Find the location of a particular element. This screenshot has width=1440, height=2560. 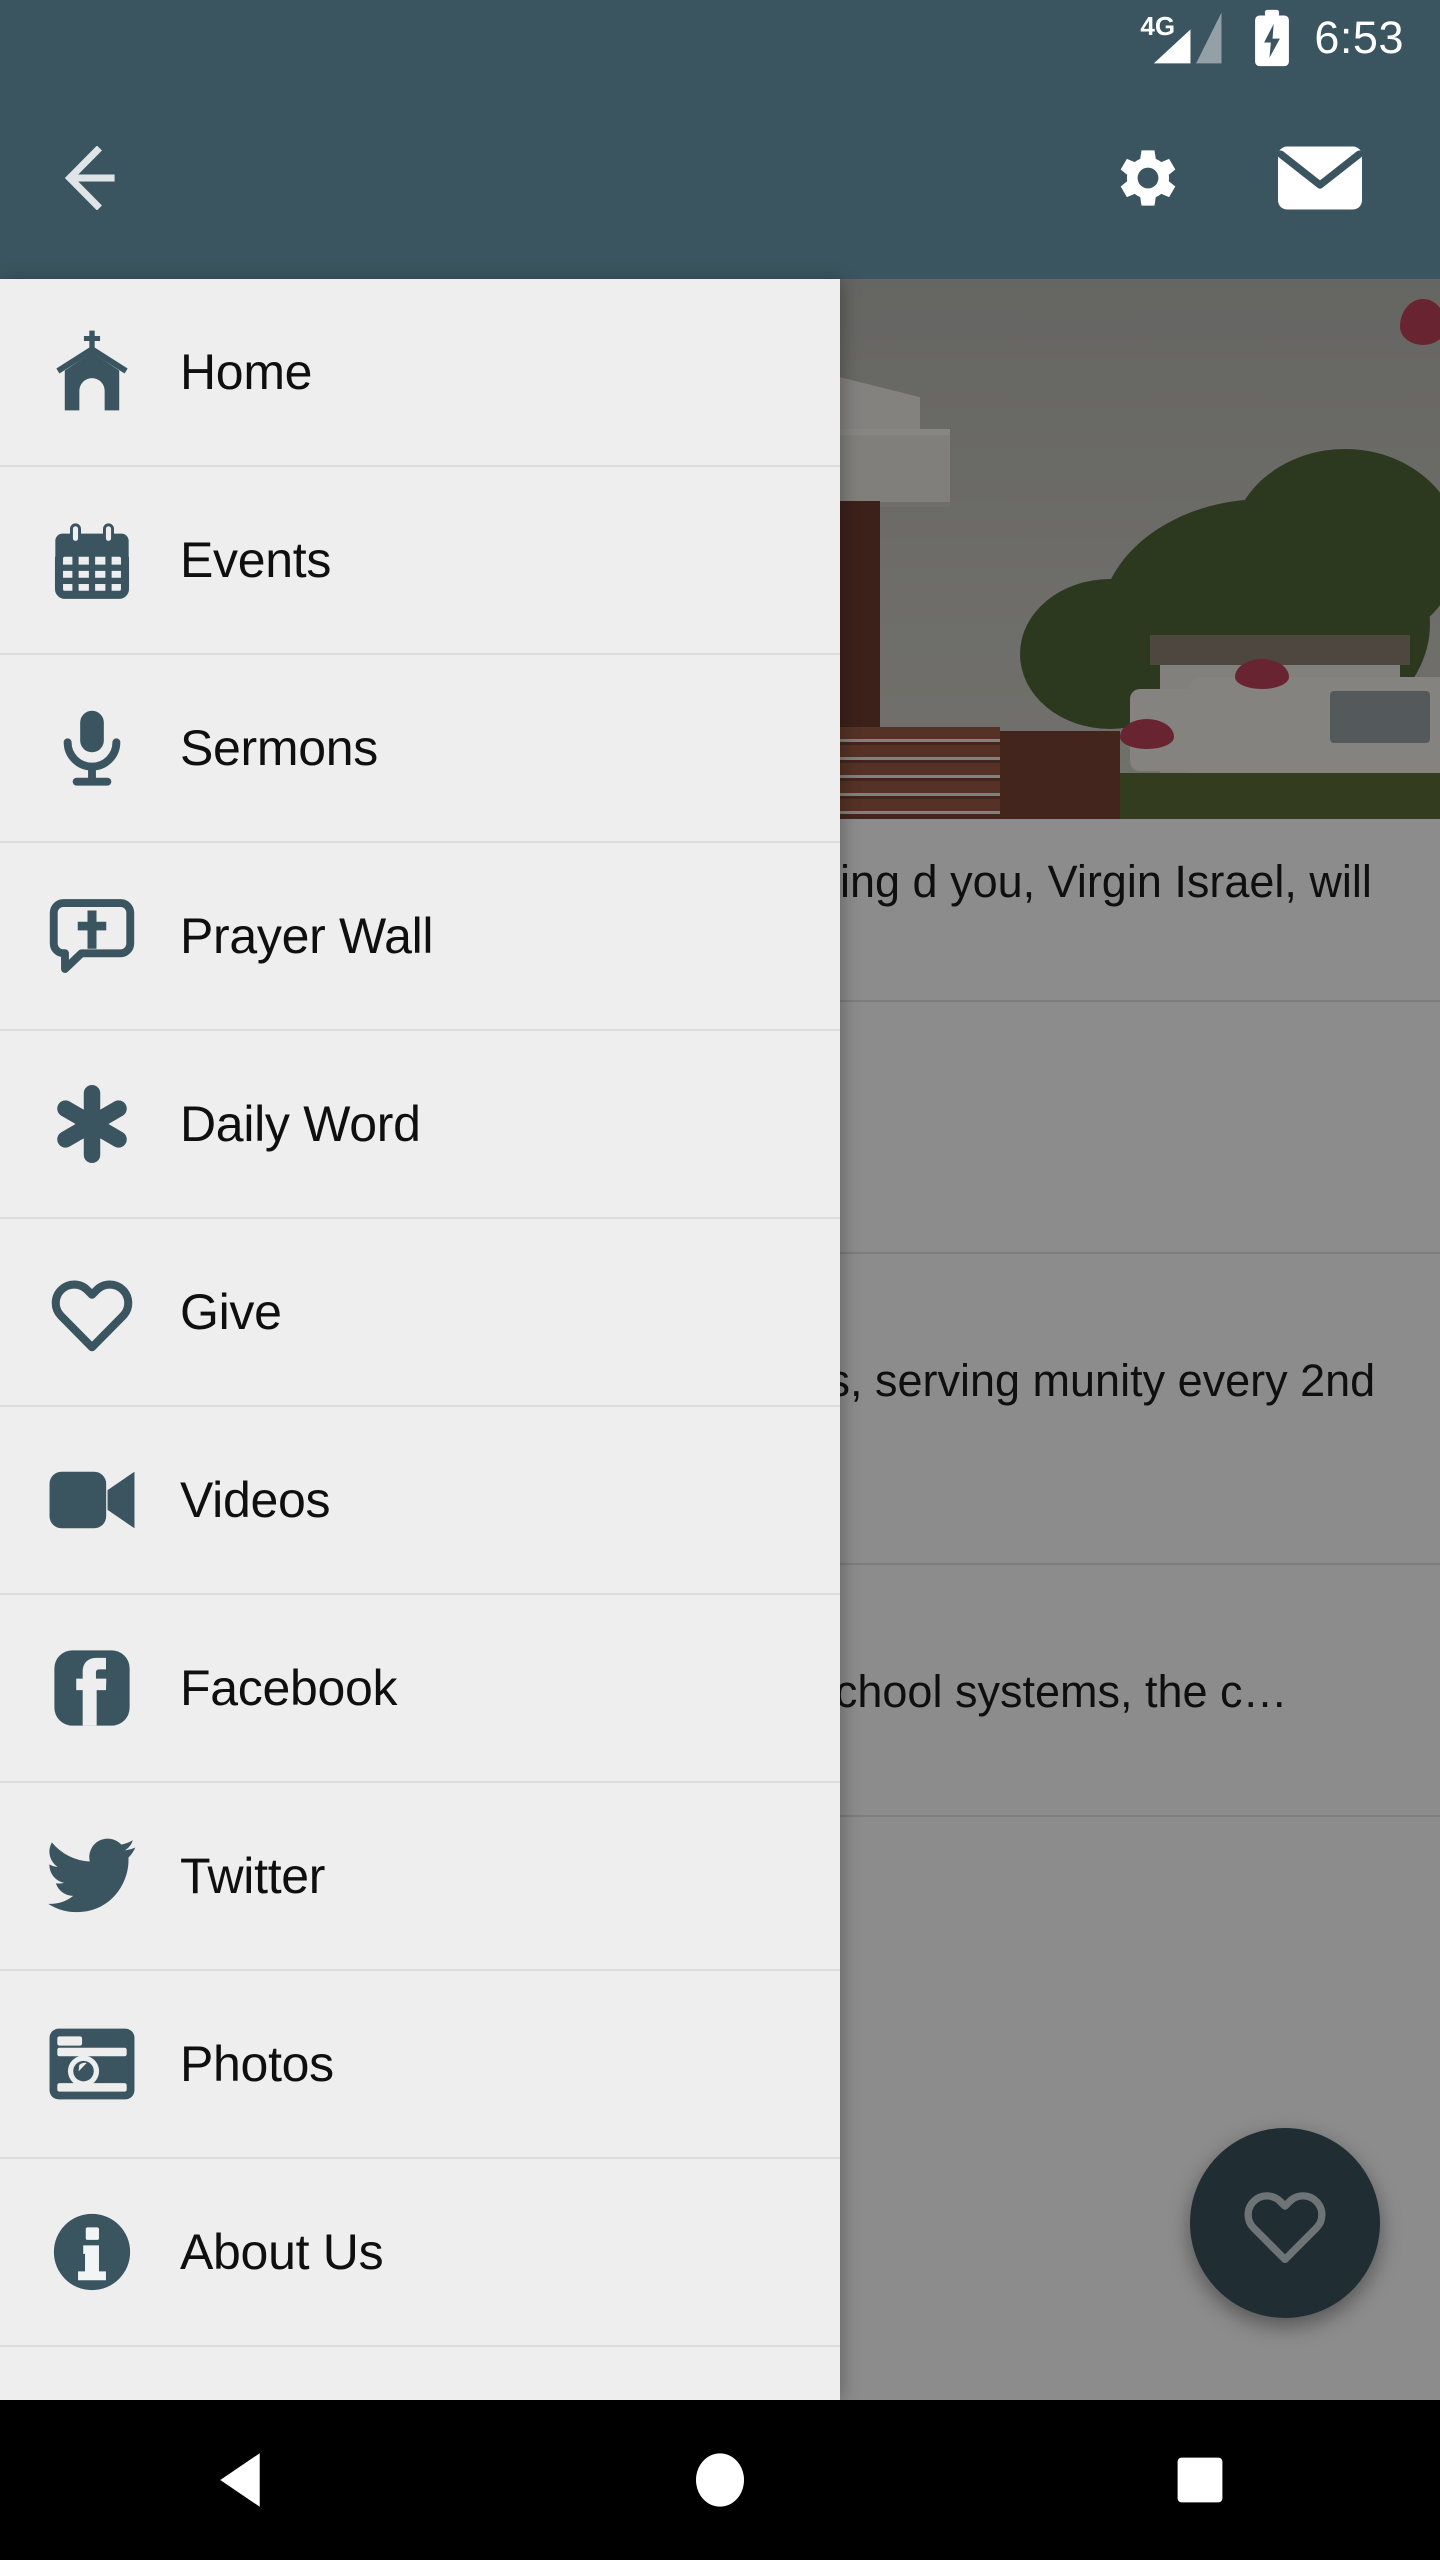

sidebar-item-label: Facebook is located at coordinates (289, 1688).